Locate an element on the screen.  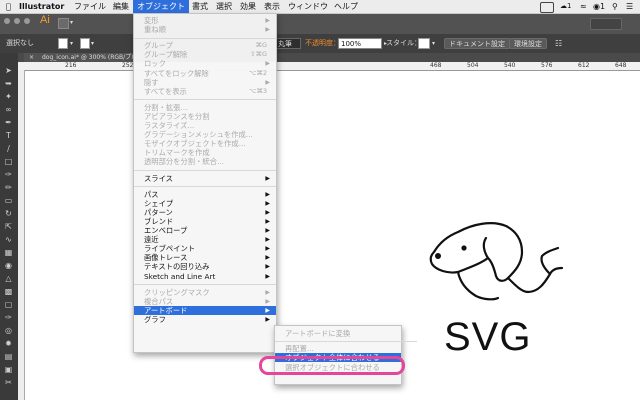
menu-object: オブジェクト is located at coordinates (161, 6).